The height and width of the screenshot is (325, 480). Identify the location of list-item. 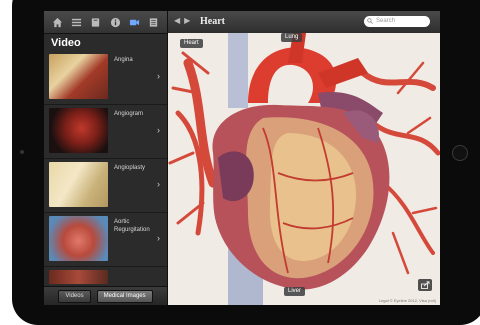
(105, 277).